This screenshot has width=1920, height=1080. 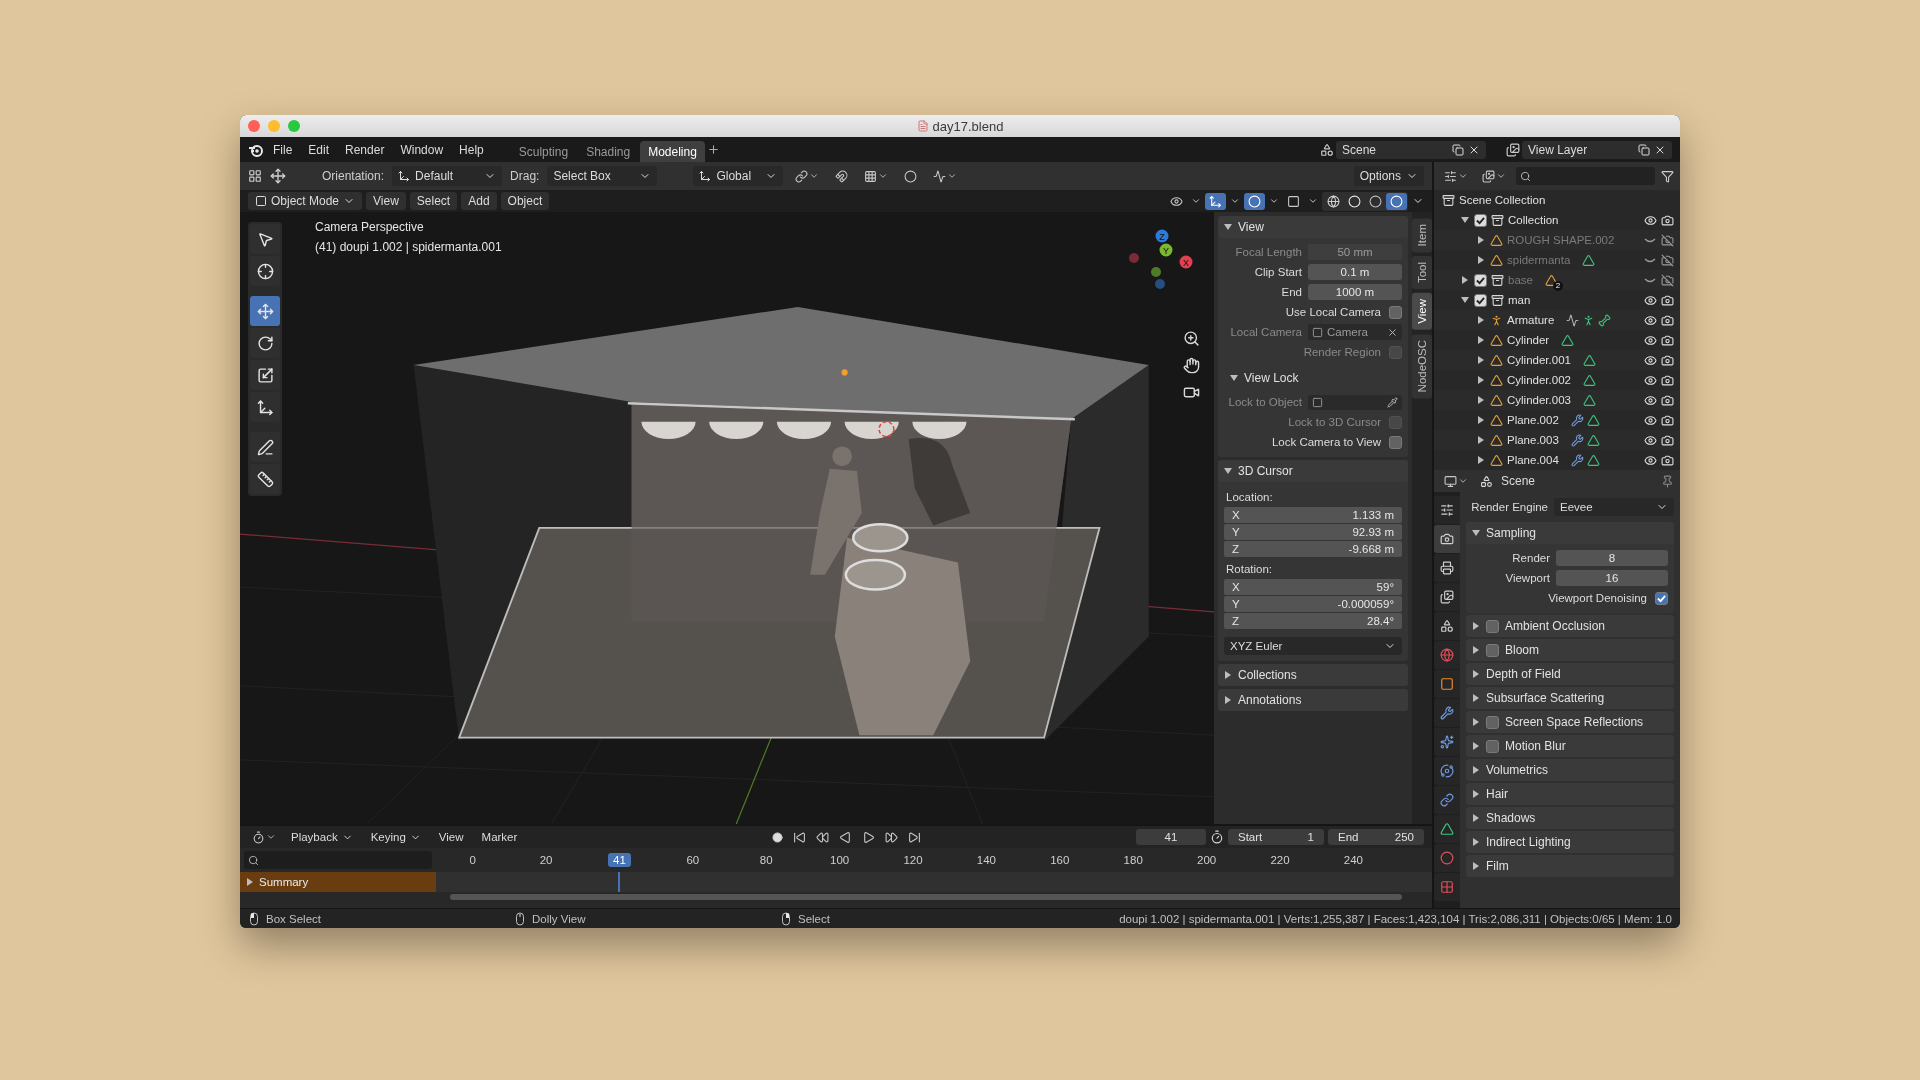 I want to click on menu-item: Render, so click(x=365, y=149).